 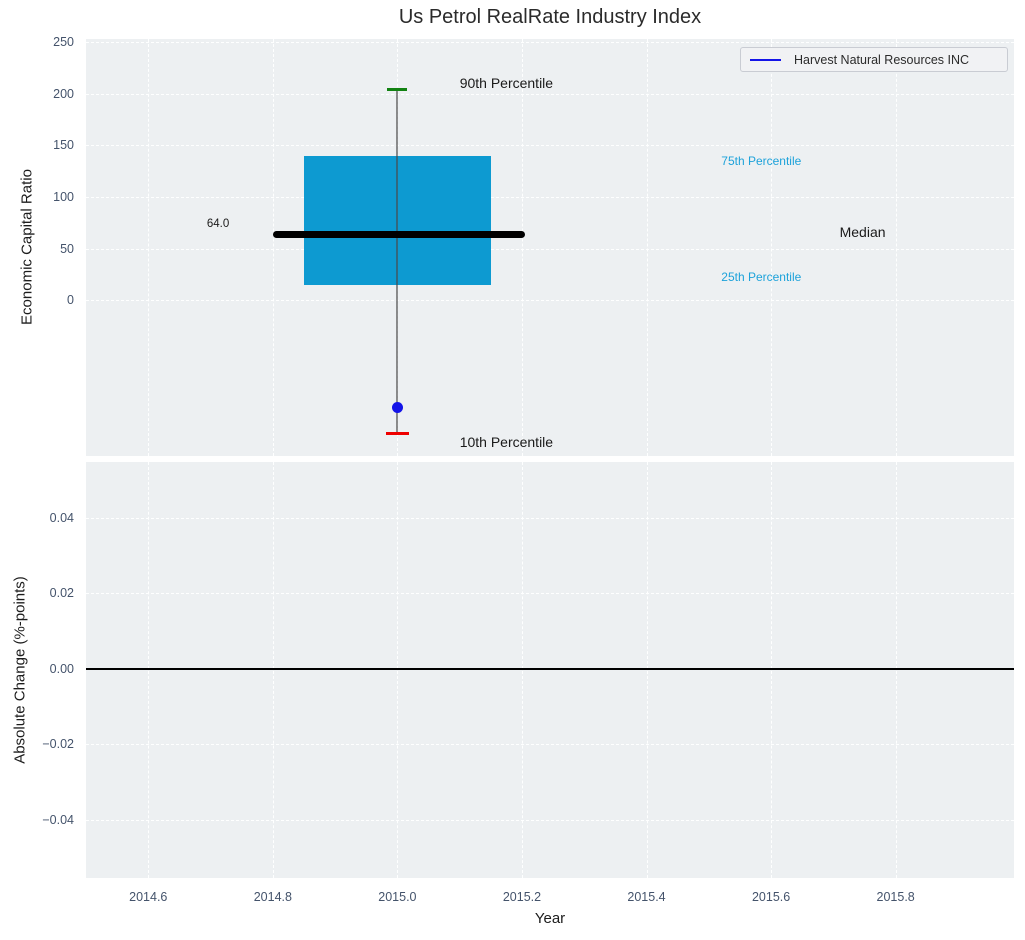 What do you see at coordinates (882, 59) in the screenshot?
I see `legend-label: Harvest Natural Resources INC` at bounding box center [882, 59].